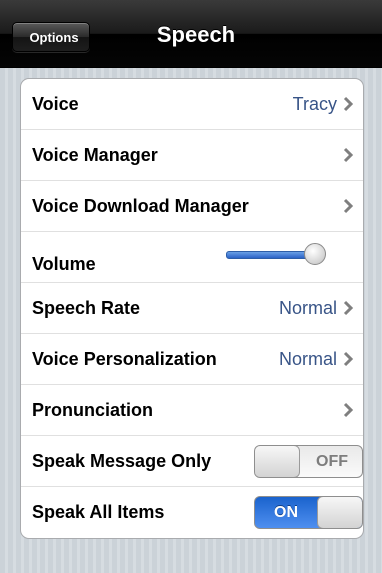  I want to click on slider-track, so click(271, 255).